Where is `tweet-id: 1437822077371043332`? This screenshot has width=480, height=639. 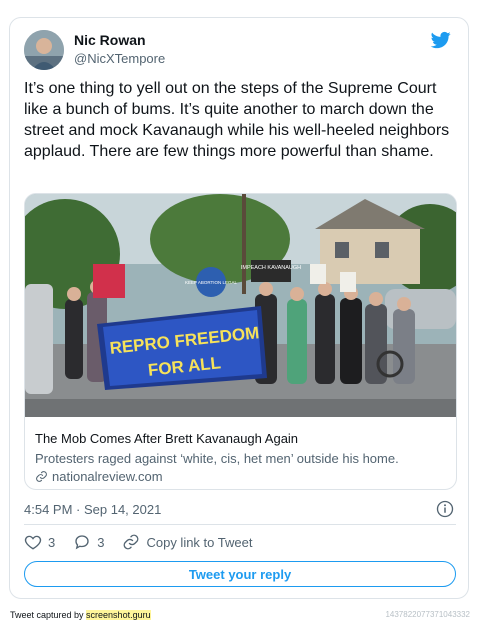
tweet-id: 1437822077371043332 is located at coordinates (427, 614).